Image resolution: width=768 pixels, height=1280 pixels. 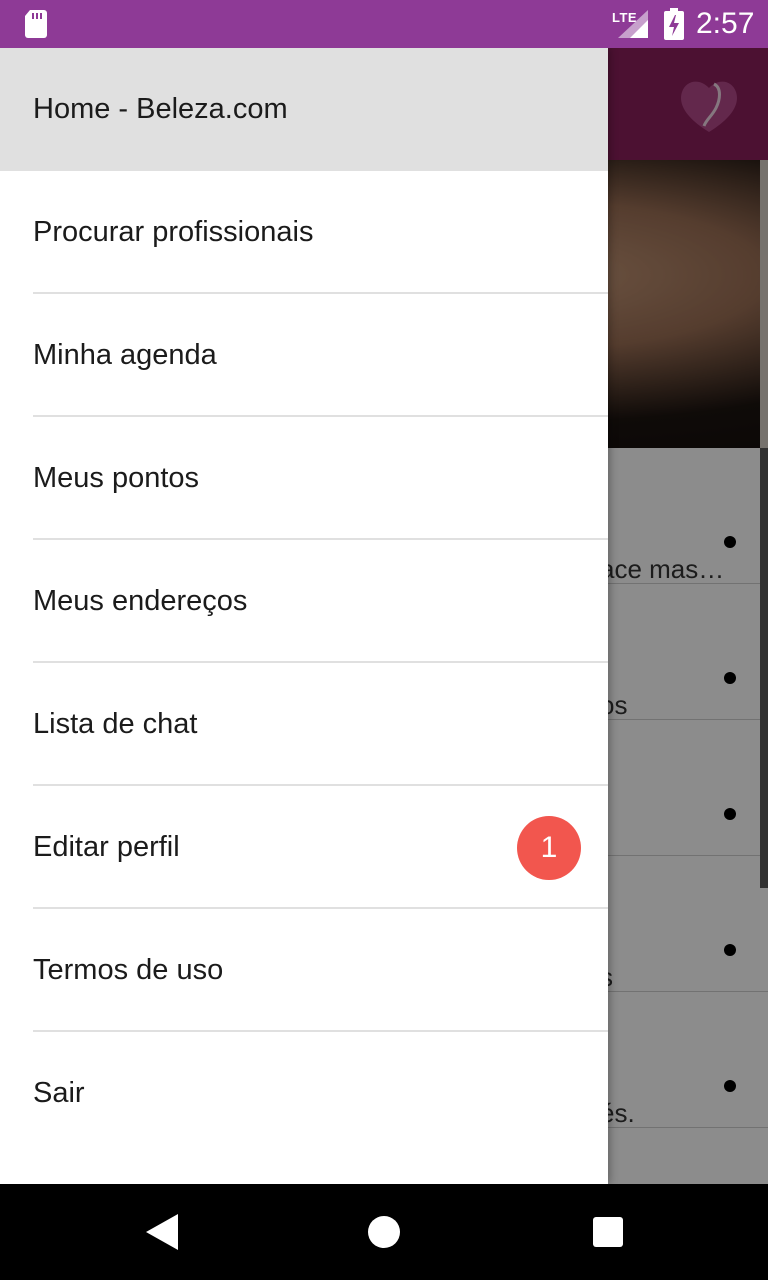 What do you see at coordinates (304, 724) in the screenshot?
I see `drawer-item-lista-de-chat: Lista de chat` at bounding box center [304, 724].